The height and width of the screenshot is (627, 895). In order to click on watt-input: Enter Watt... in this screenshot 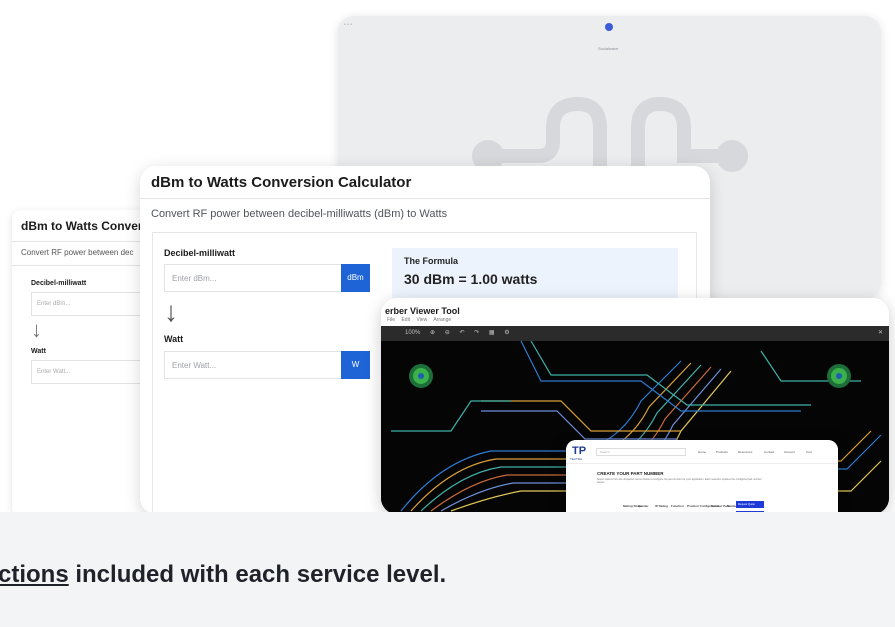, I will do `click(252, 365)`.